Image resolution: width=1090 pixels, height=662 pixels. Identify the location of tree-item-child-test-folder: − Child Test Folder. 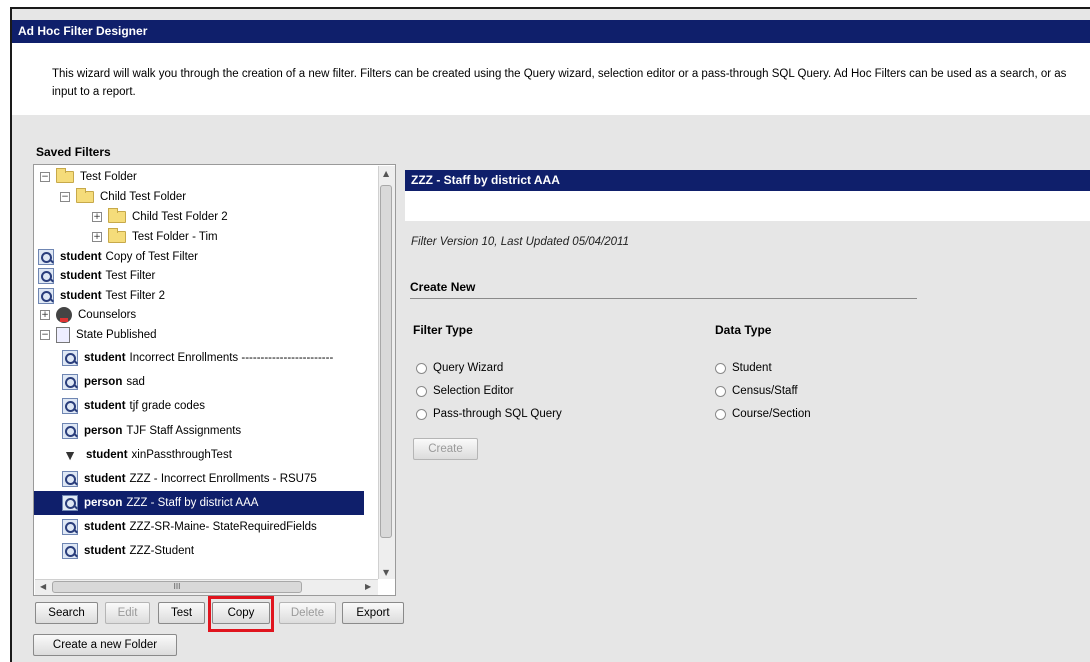
(123, 197).